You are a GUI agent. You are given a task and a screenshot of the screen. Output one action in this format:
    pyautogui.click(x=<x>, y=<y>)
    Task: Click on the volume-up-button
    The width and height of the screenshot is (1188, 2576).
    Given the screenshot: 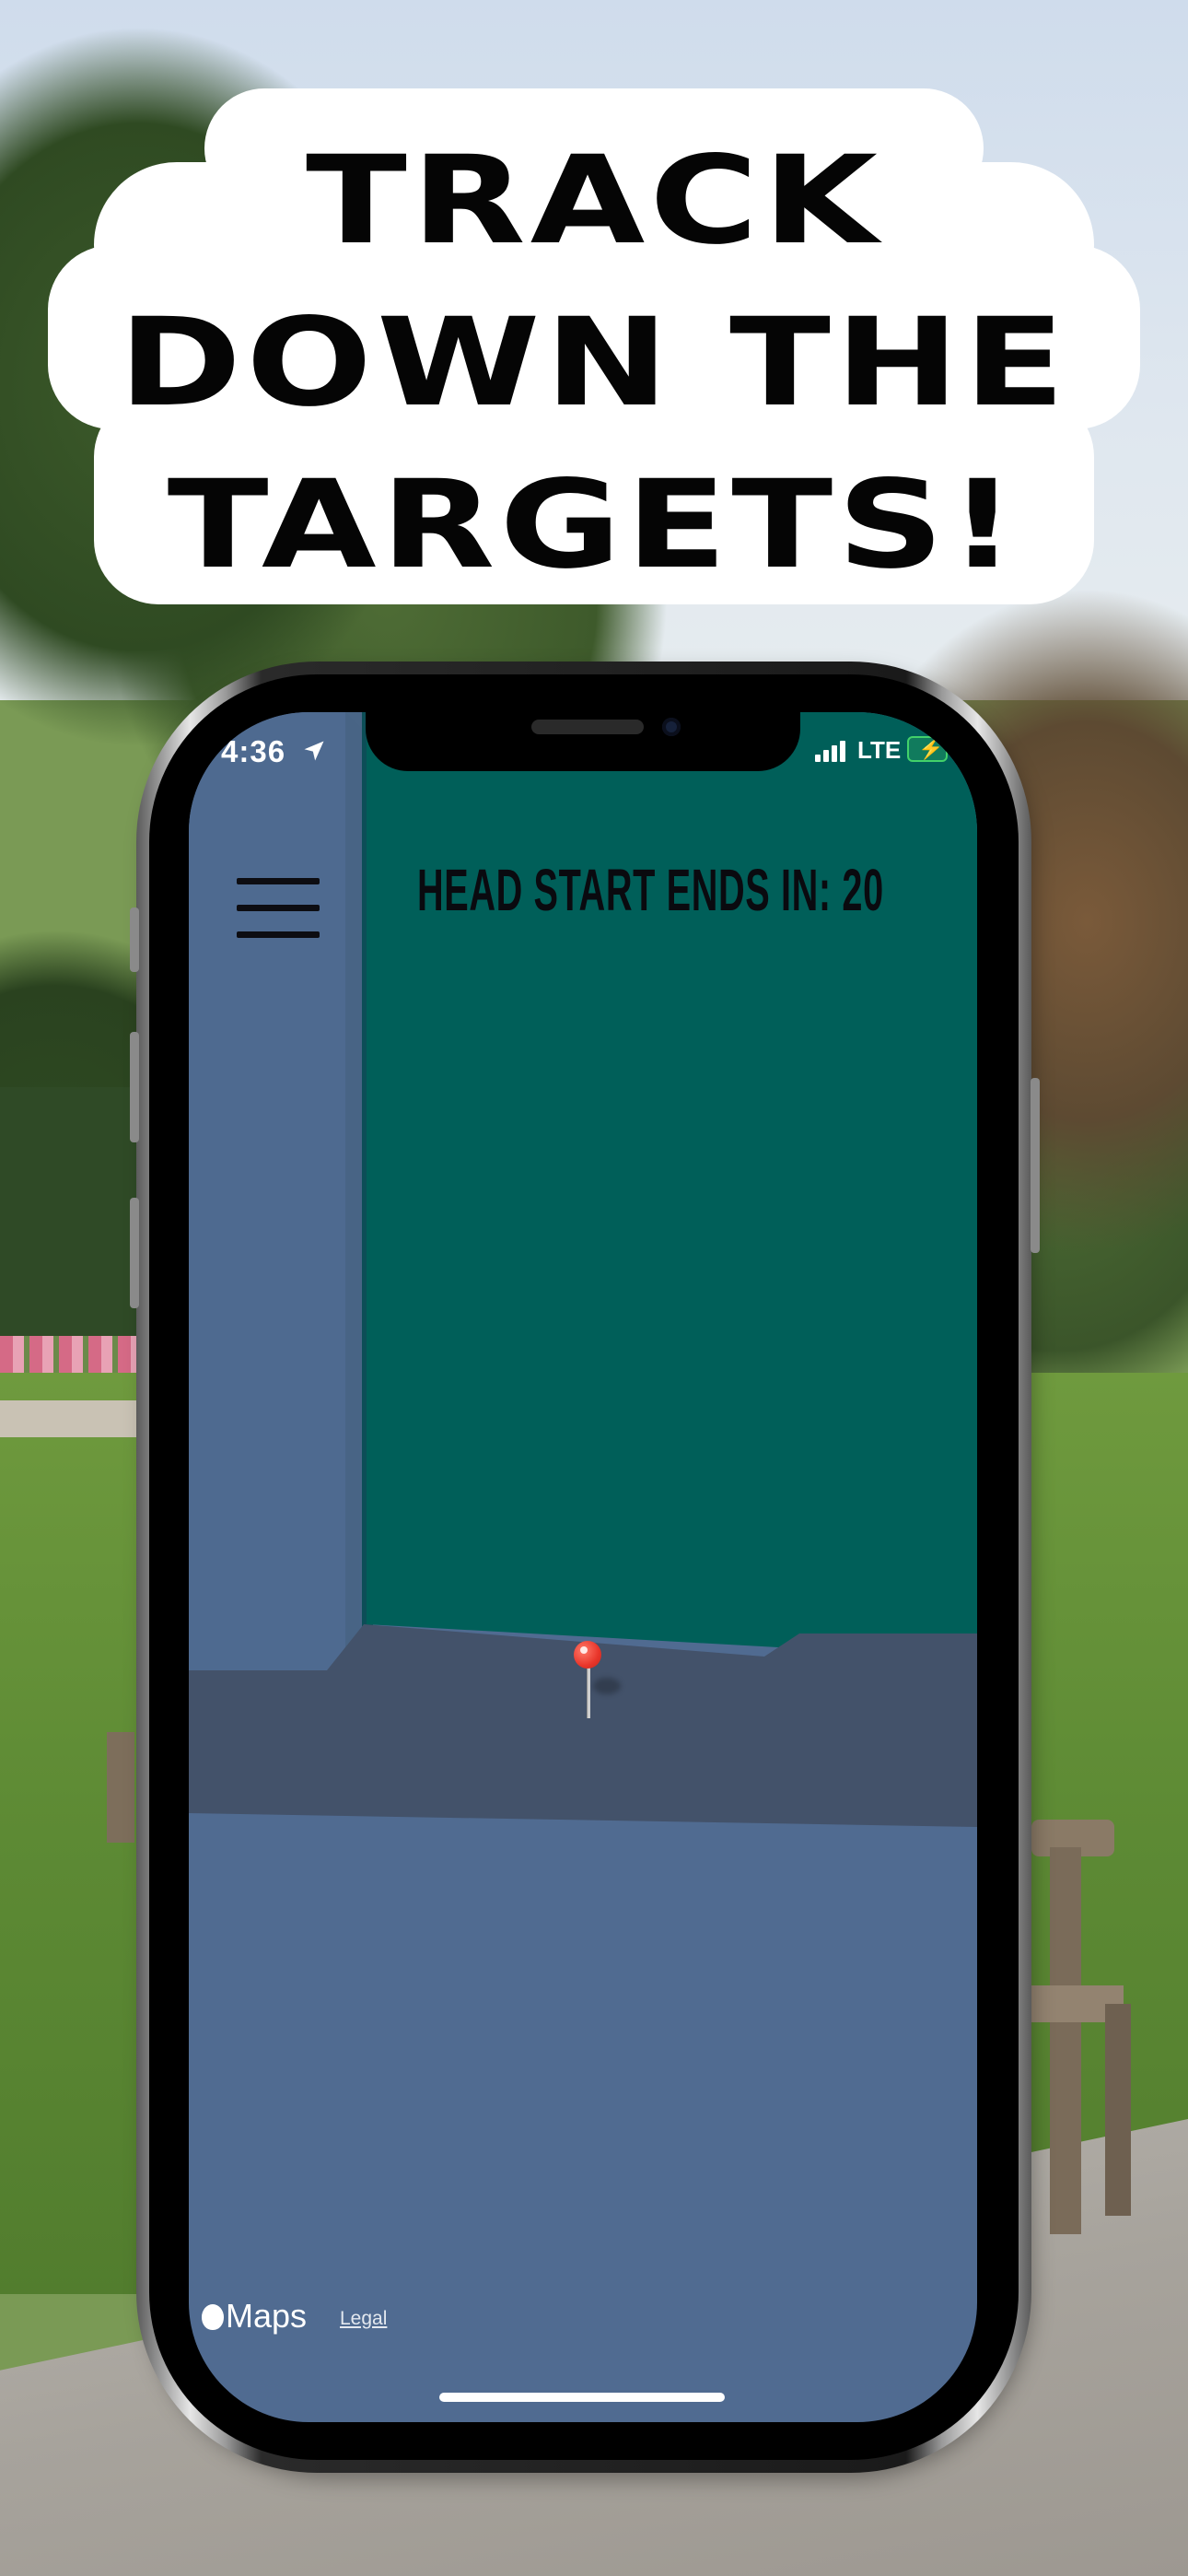 What is the action you would take?
    pyautogui.click(x=134, y=1087)
    